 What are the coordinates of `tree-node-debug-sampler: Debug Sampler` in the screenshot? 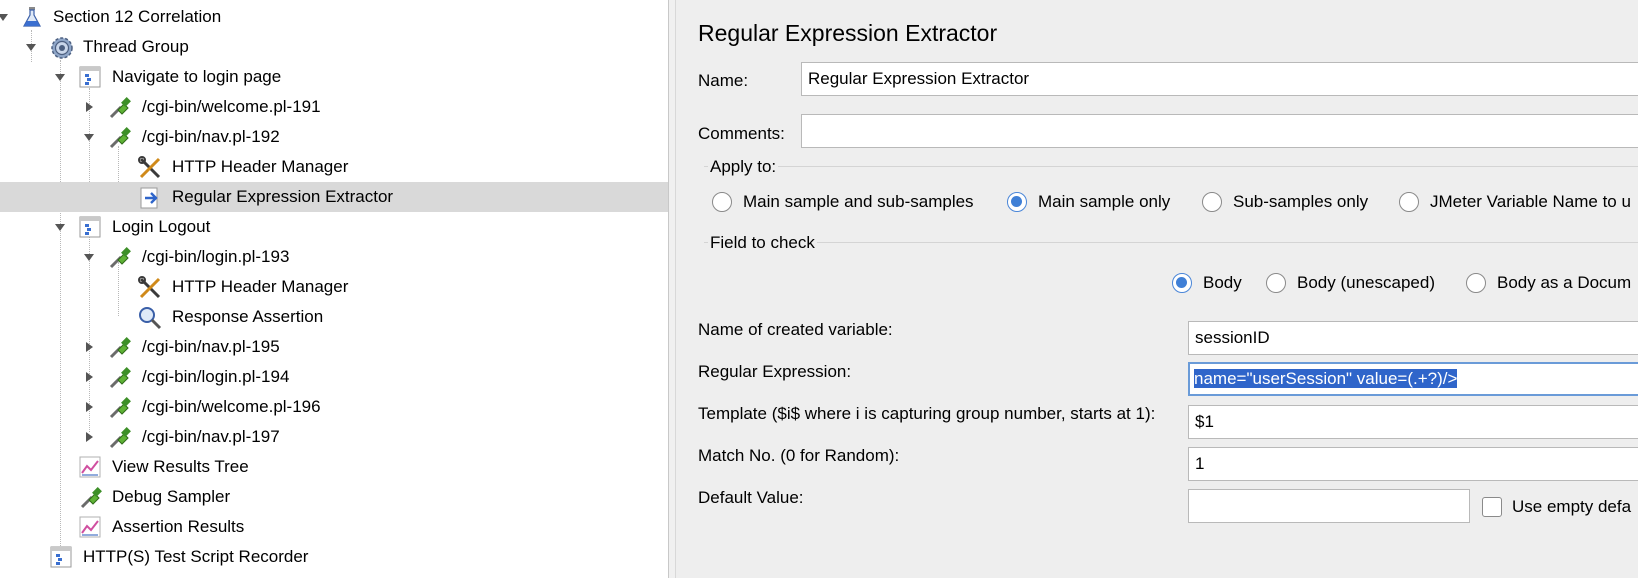 It's located at (334, 497).